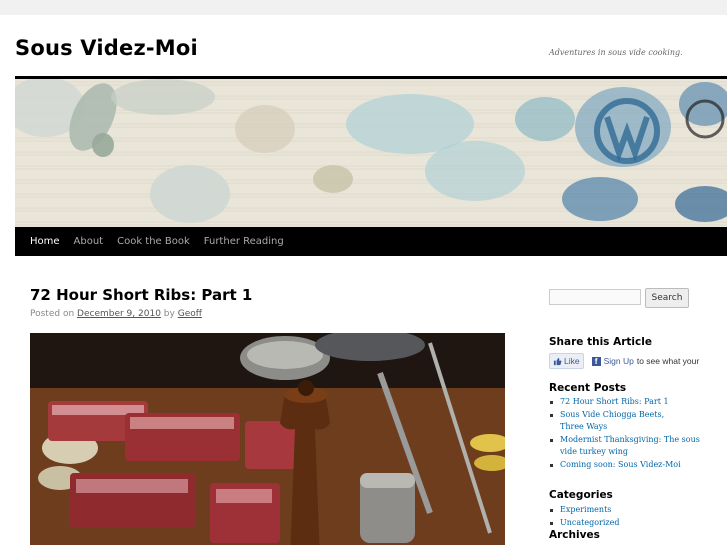 The width and height of the screenshot is (727, 545). I want to click on recent-post-link: 72 Hour Short Ribs: Part 1, so click(614, 401).